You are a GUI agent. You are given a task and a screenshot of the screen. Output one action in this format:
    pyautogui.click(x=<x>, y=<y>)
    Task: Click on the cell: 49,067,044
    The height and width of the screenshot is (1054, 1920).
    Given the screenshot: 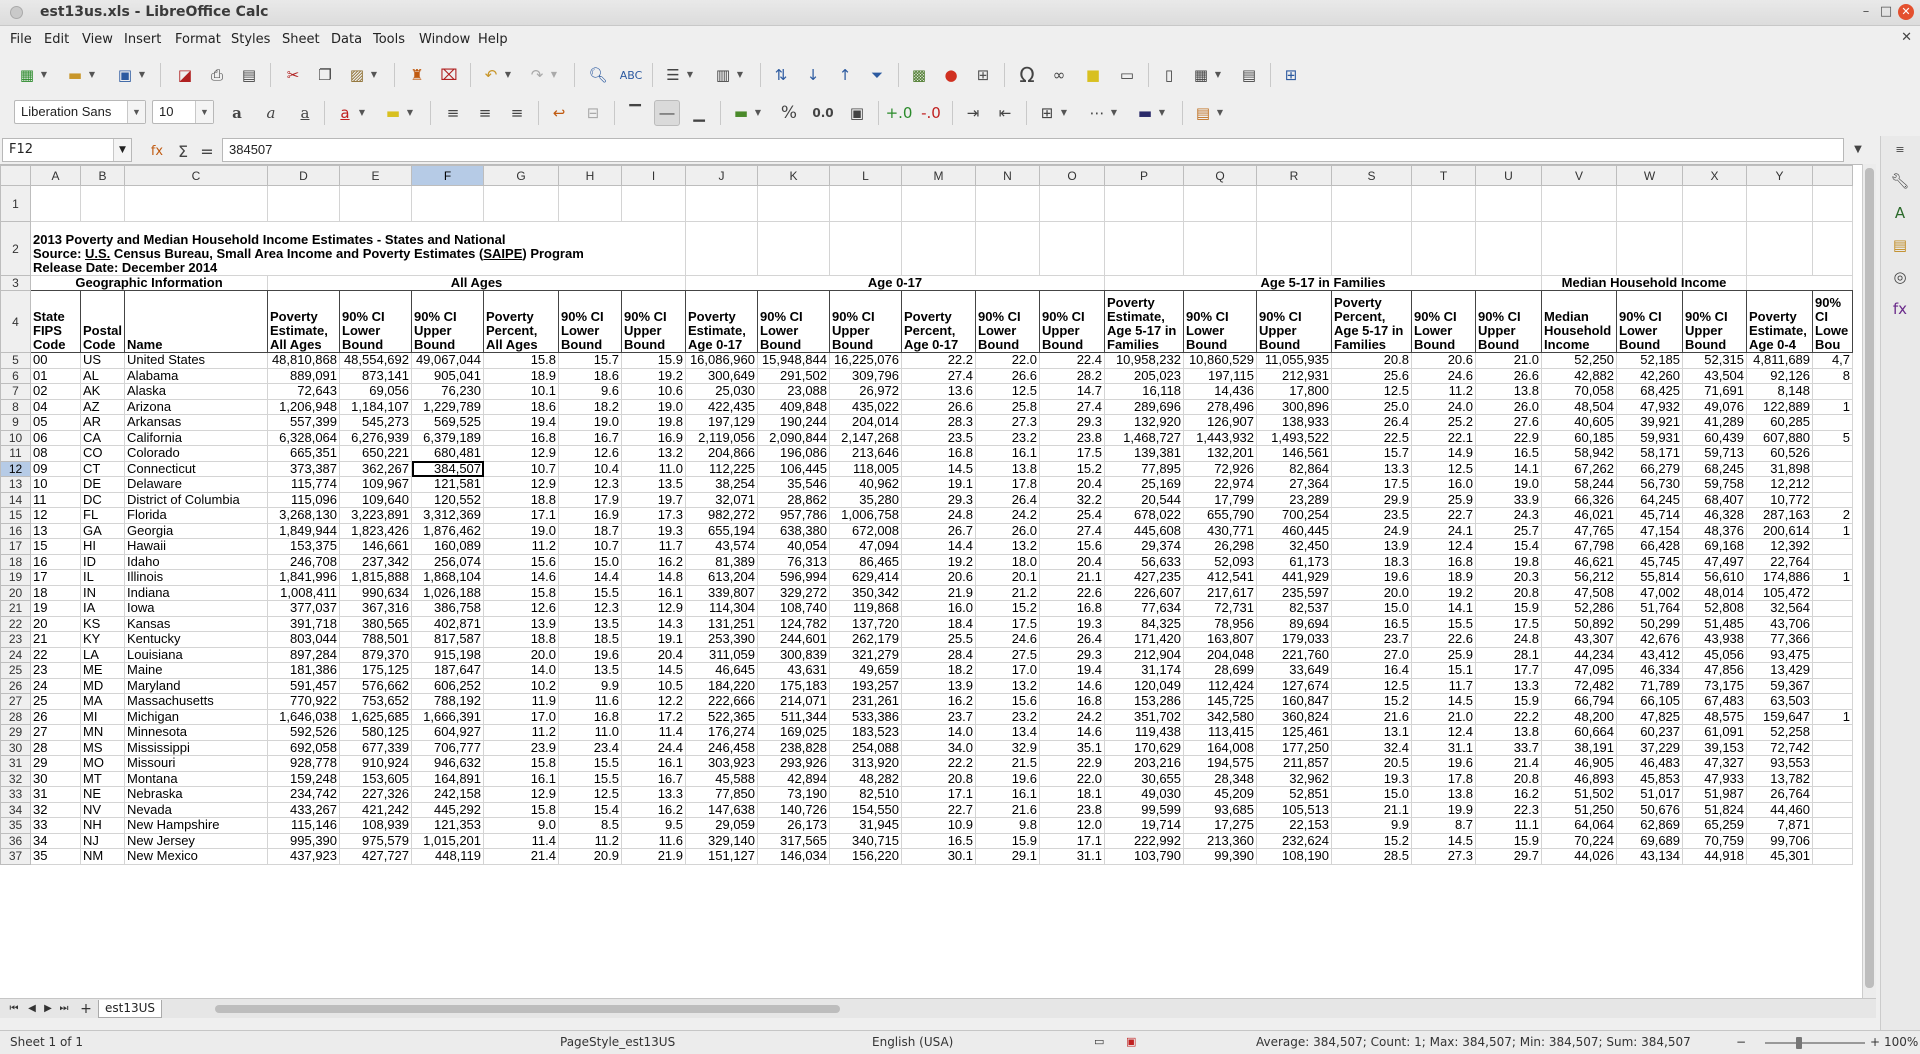 What is the action you would take?
    pyautogui.click(x=448, y=360)
    